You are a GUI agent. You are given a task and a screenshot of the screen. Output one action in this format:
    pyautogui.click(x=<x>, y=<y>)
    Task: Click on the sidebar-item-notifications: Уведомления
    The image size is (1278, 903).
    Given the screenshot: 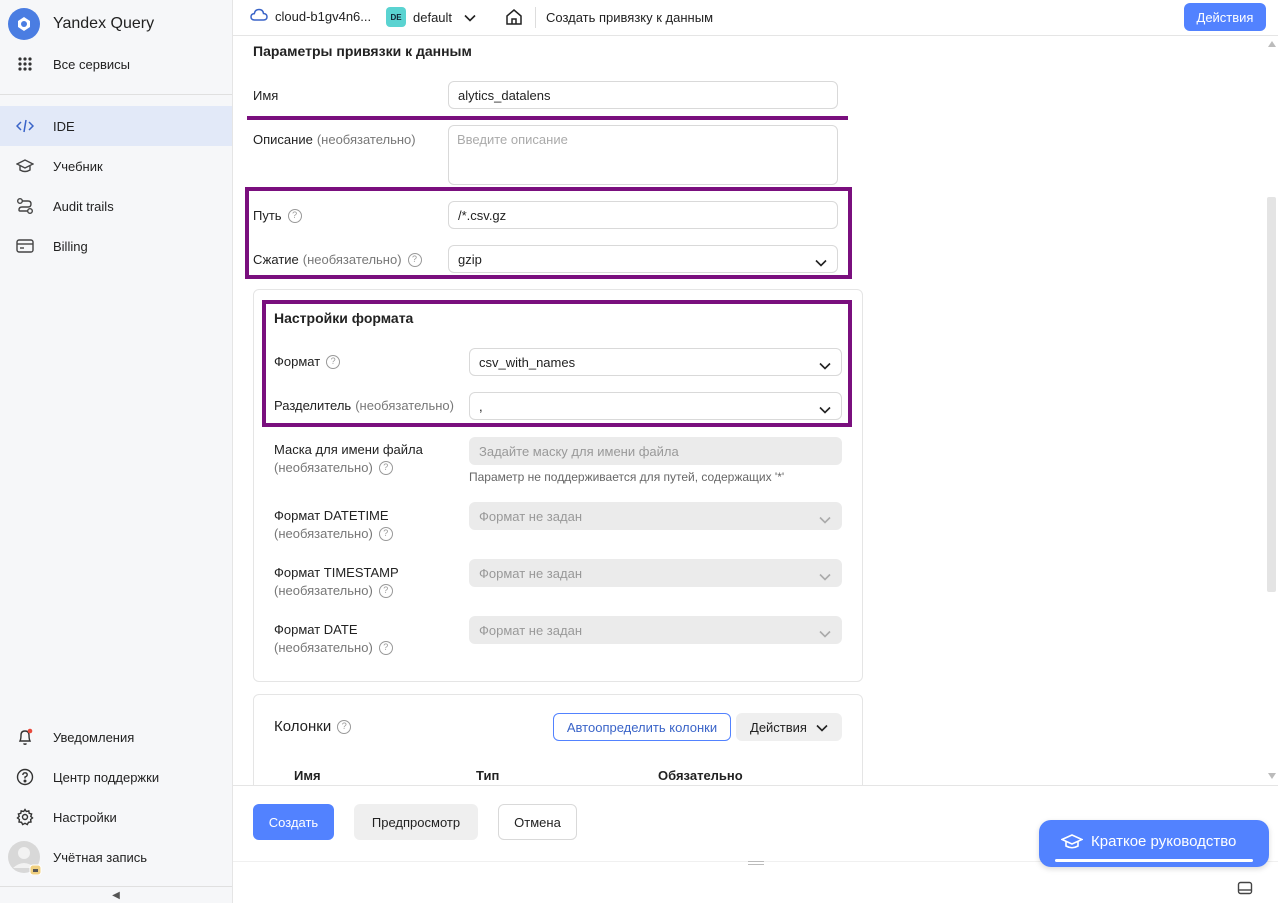 What is the action you would take?
    pyautogui.click(x=116, y=737)
    